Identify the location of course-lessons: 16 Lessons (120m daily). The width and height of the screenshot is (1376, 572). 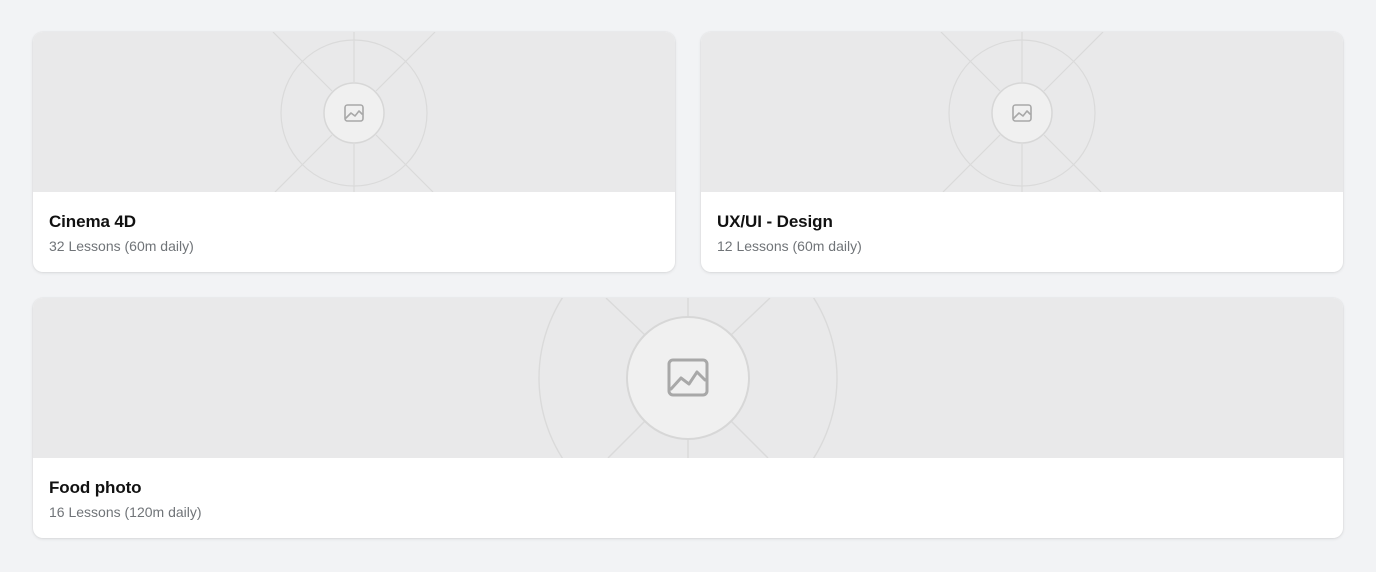
(125, 512).